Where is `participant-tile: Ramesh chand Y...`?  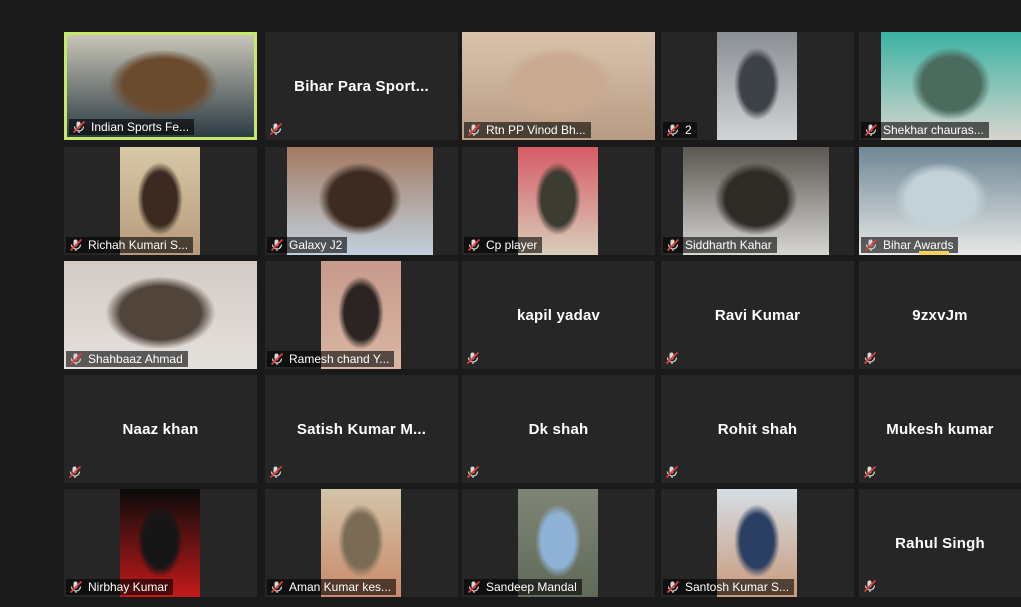
participant-tile: Ramesh chand Y... is located at coordinates (361, 315).